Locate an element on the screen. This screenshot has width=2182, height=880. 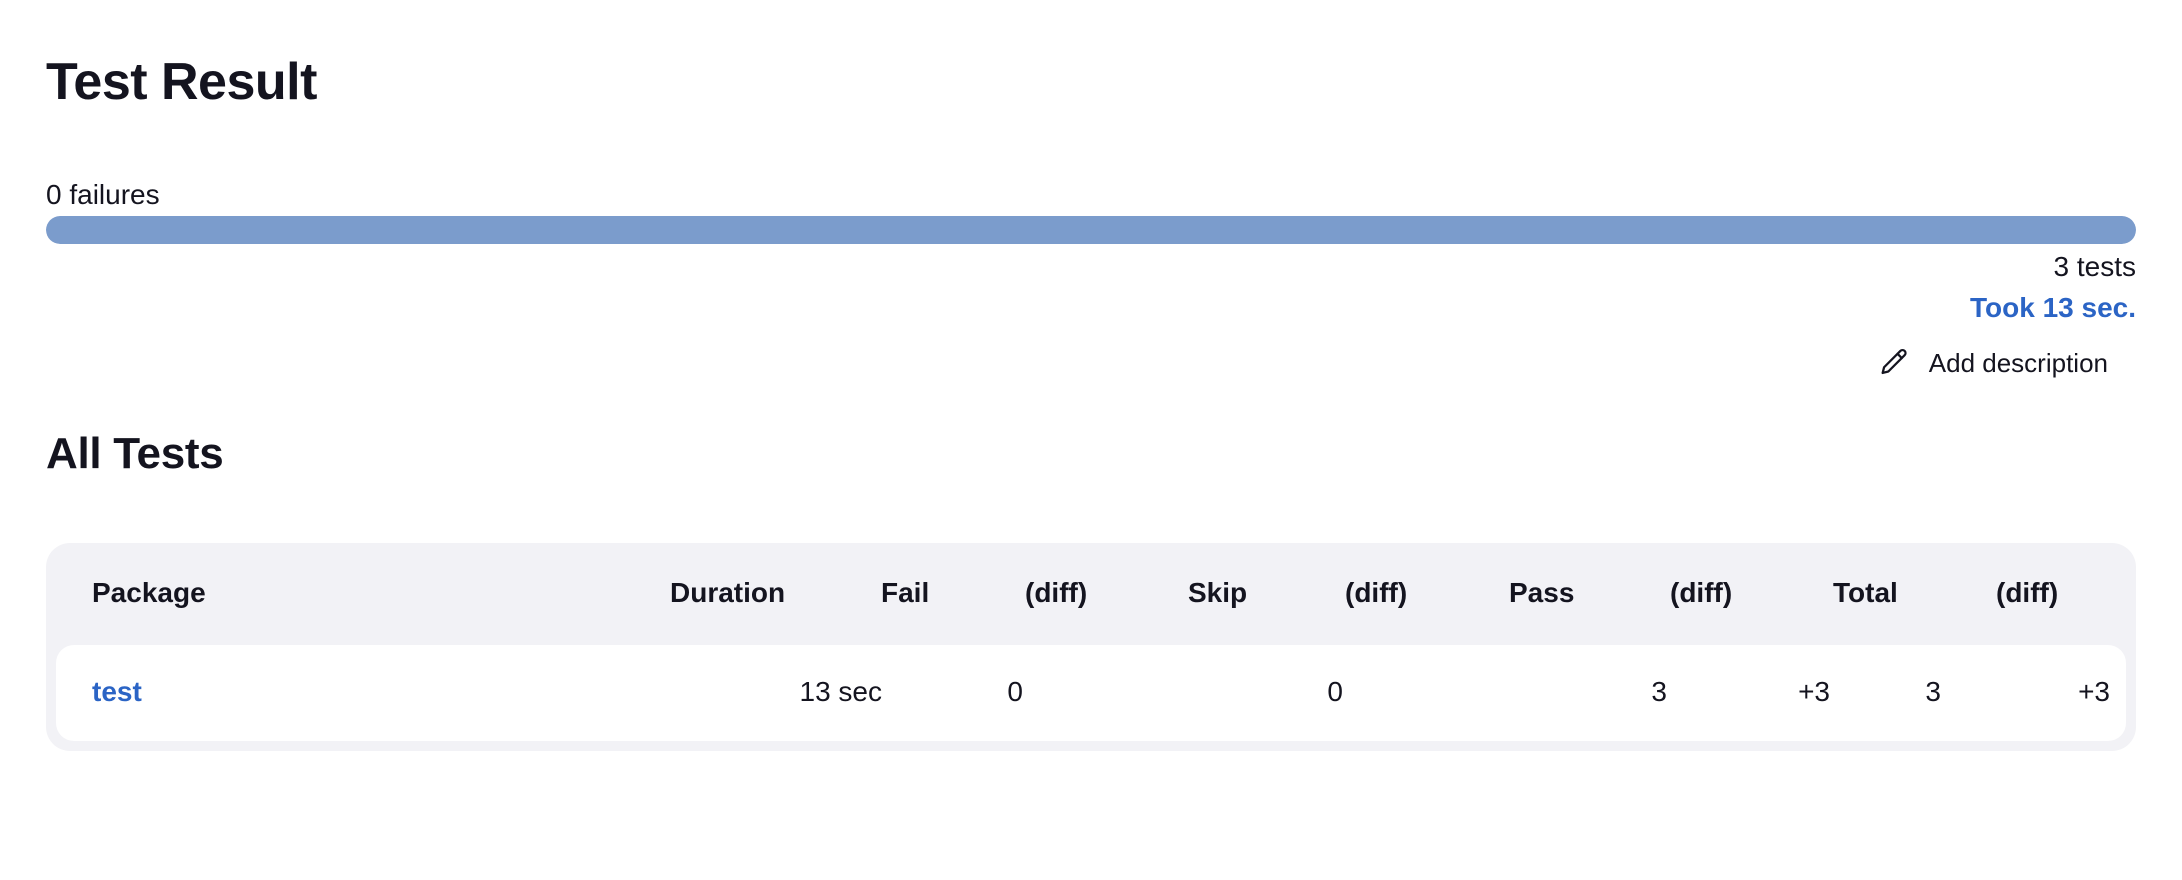
test-progress-bar is located at coordinates (1091, 230).